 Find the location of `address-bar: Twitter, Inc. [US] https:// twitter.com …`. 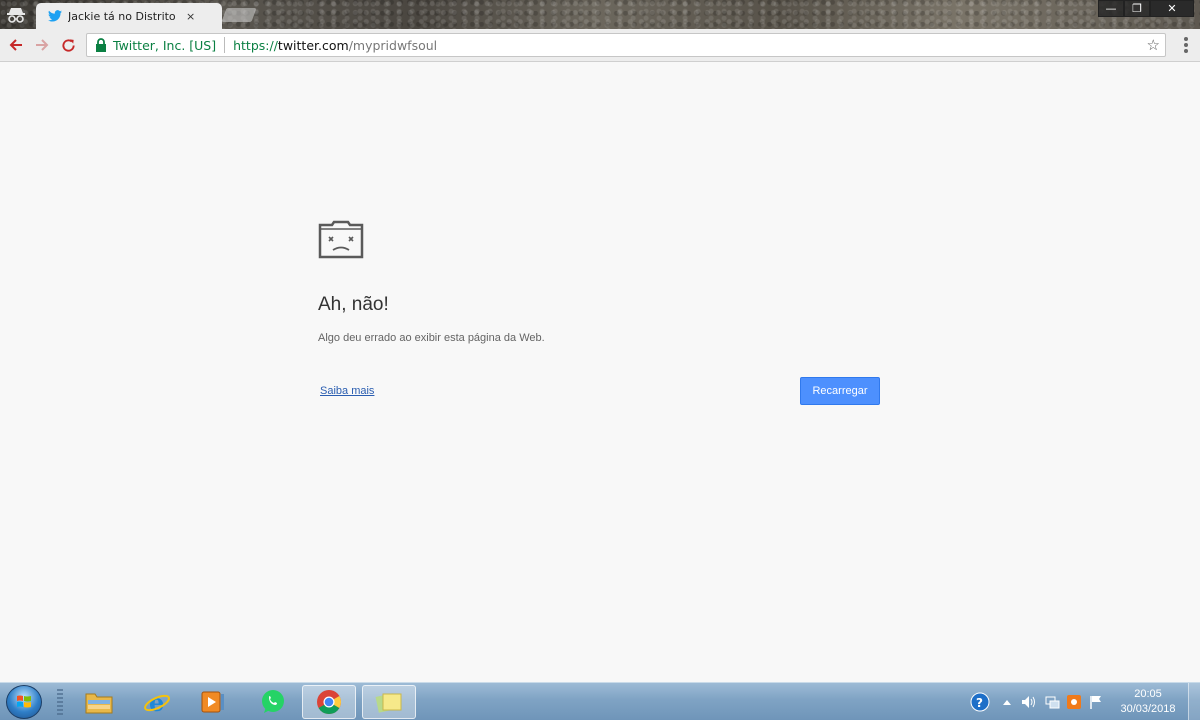

address-bar: Twitter, Inc. [US] https:// twitter.com … is located at coordinates (626, 45).